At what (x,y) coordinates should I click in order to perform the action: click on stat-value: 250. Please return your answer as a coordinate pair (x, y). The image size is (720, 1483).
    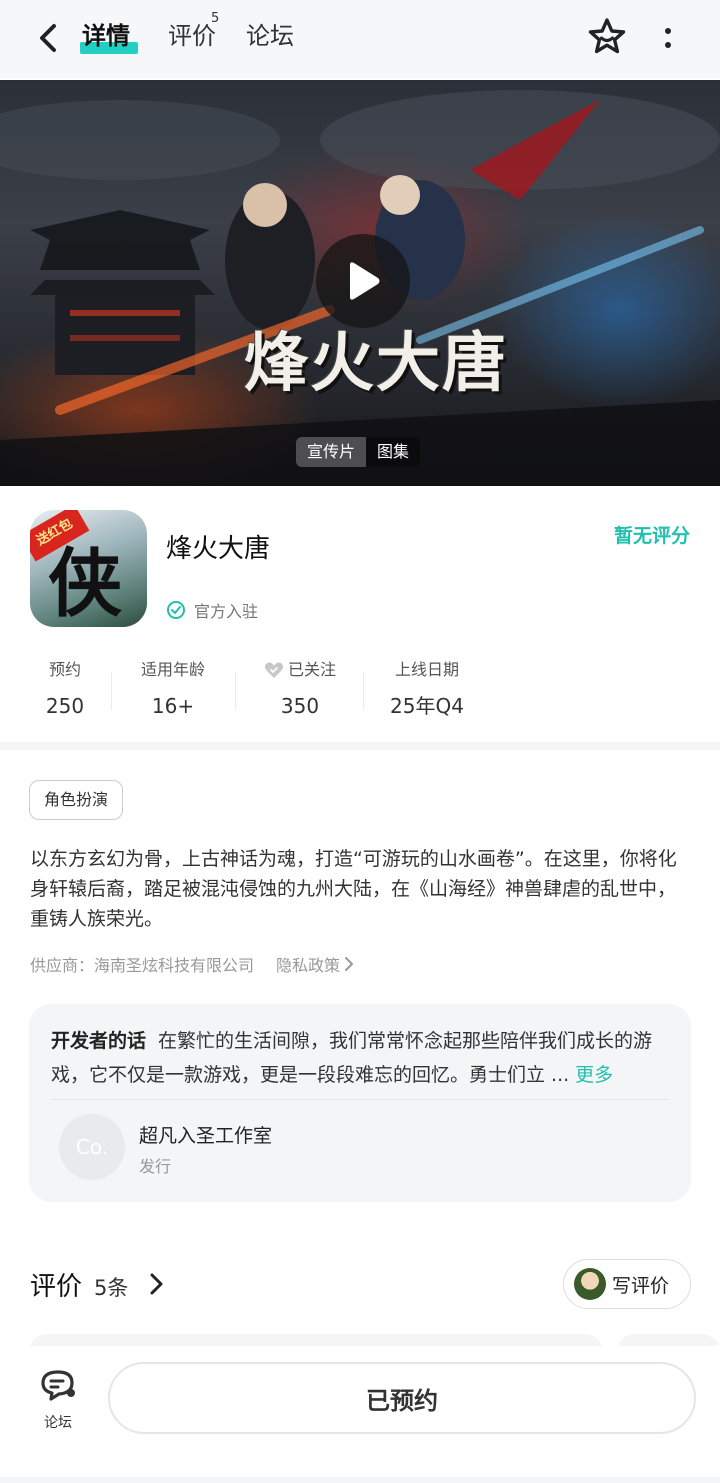
    Looking at the image, I should click on (65, 706).